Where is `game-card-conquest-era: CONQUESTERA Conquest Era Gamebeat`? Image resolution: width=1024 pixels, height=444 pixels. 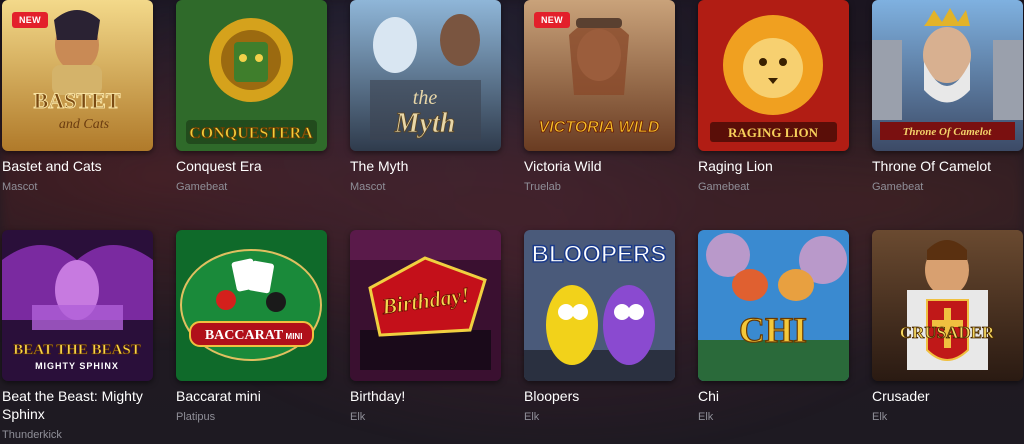 game-card-conquest-era: CONQUESTERA Conquest Era Gamebeat is located at coordinates (251, 97).